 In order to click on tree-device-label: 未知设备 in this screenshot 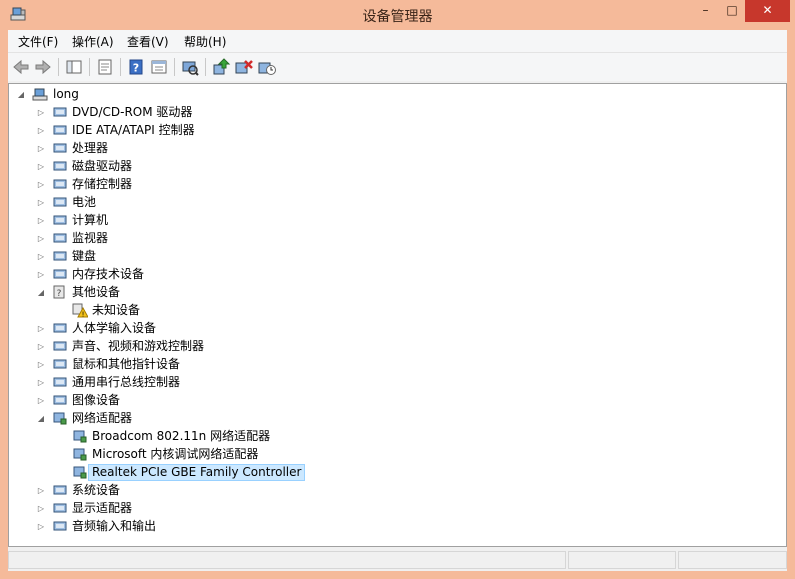, I will do `click(116, 310)`.